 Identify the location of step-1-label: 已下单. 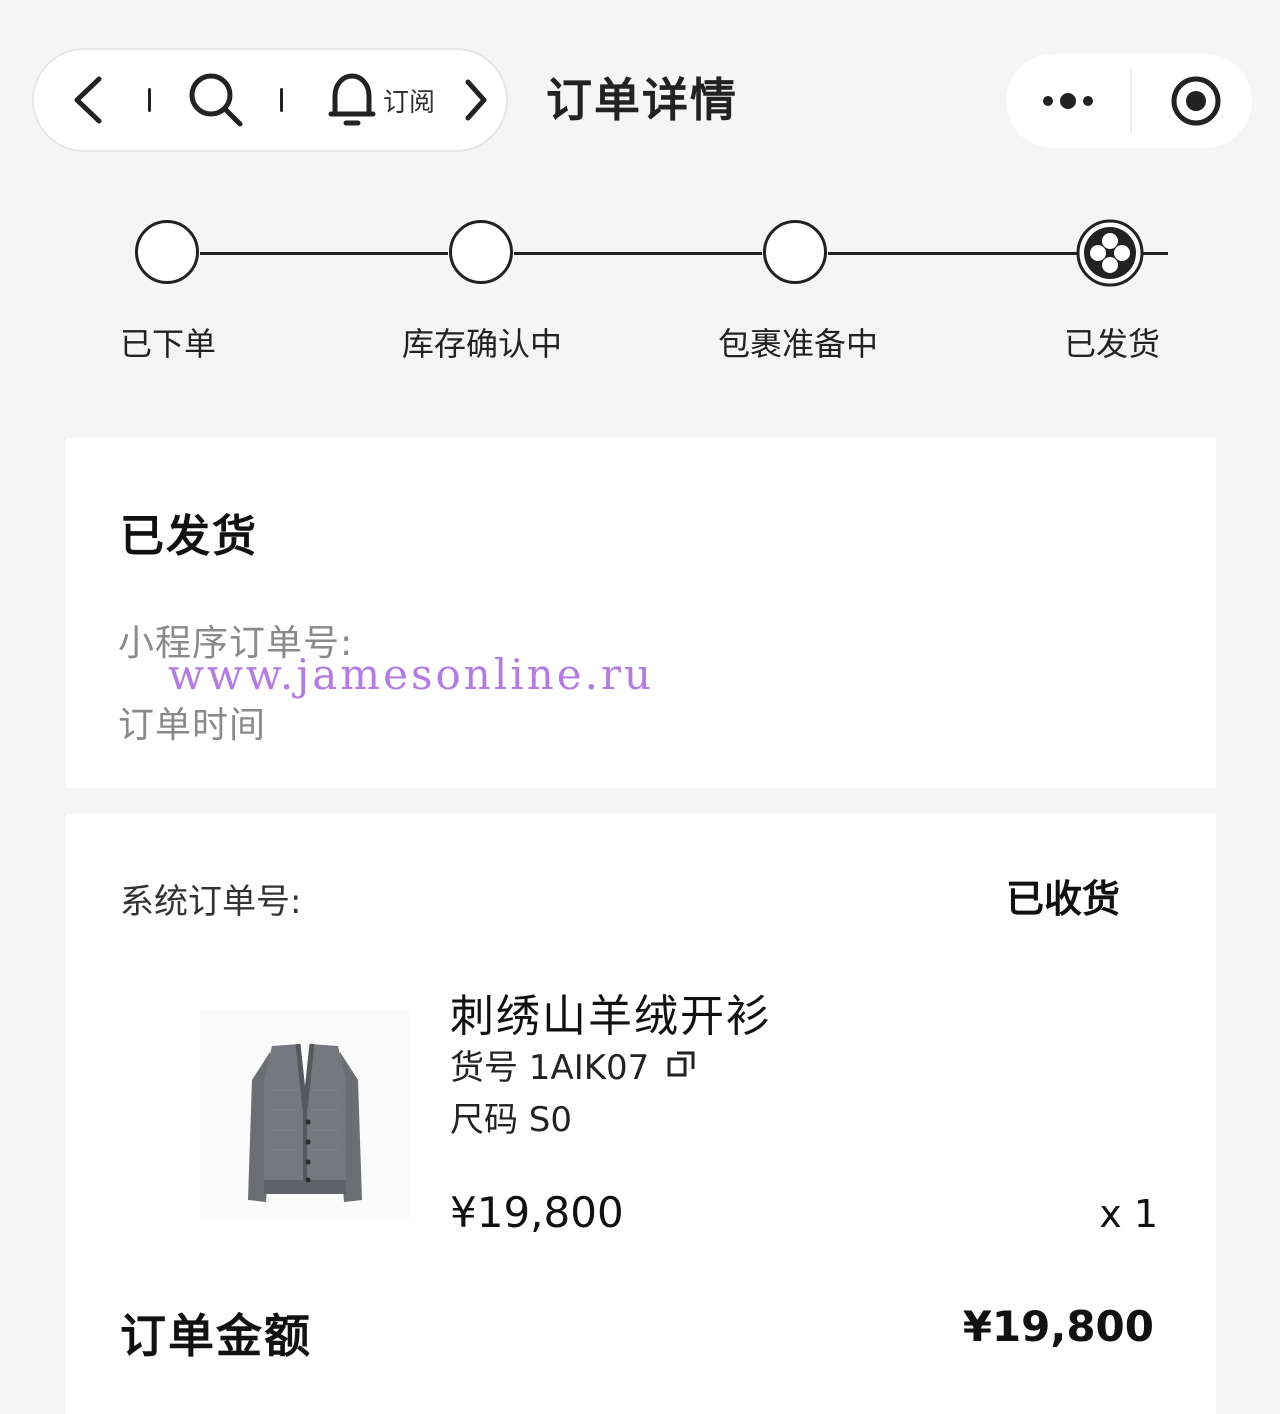
(167, 344).